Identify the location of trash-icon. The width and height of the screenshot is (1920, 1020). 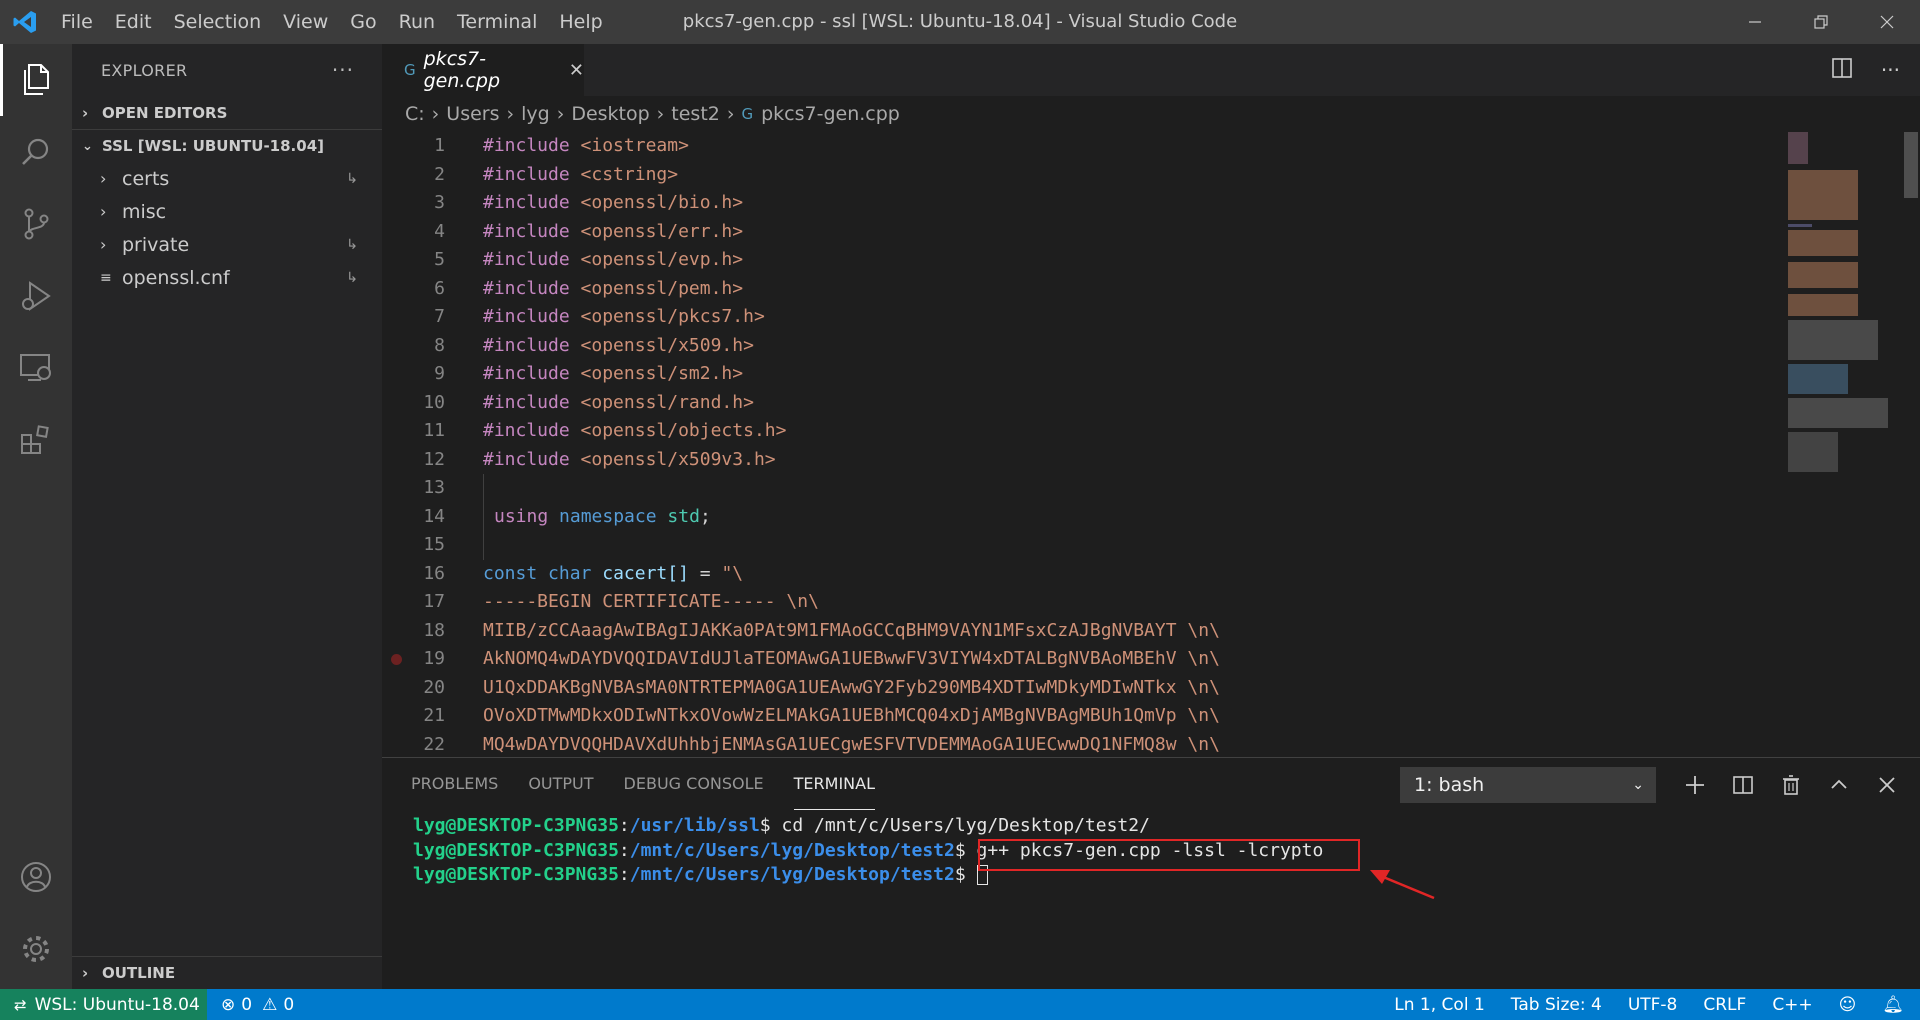
(1791, 785).